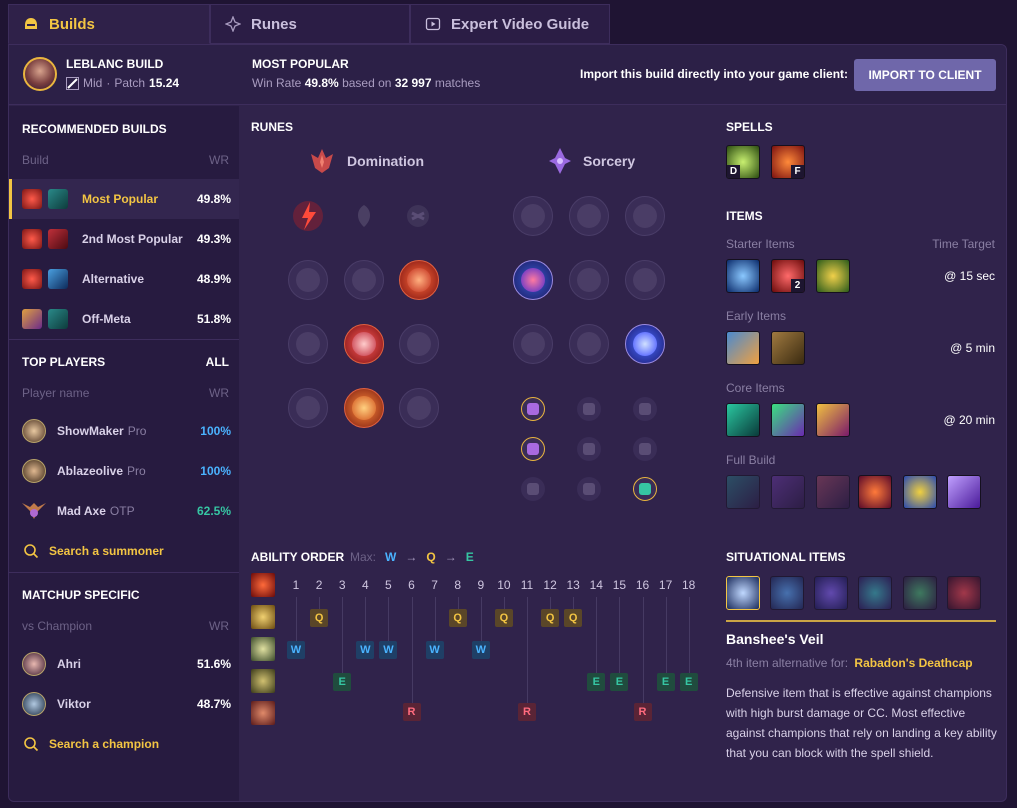 The image size is (1017, 808). Describe the element at coordinates (833, 276) in the screenshot. I see `stealth-ward-item` at that location.